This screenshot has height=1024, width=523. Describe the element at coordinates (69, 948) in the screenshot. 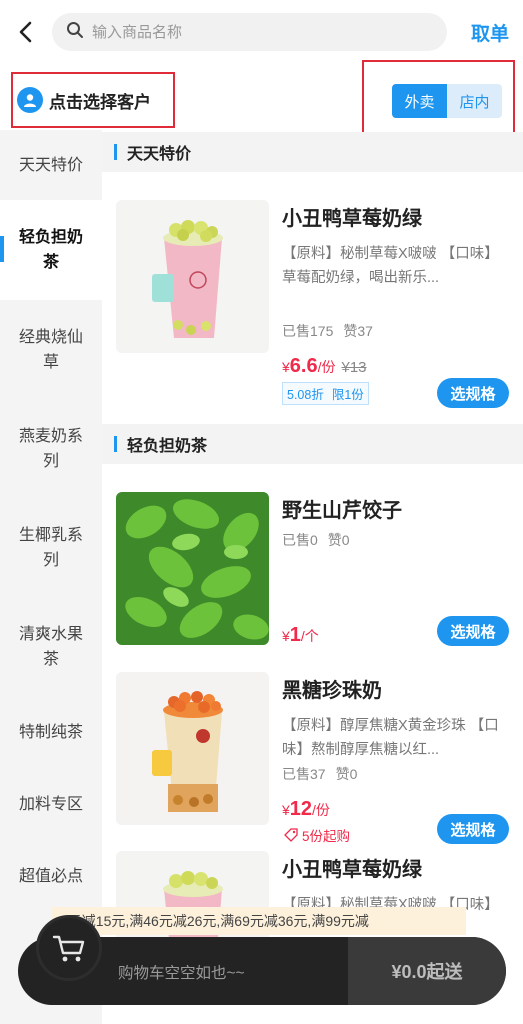

I see `cart-icon` at that location.